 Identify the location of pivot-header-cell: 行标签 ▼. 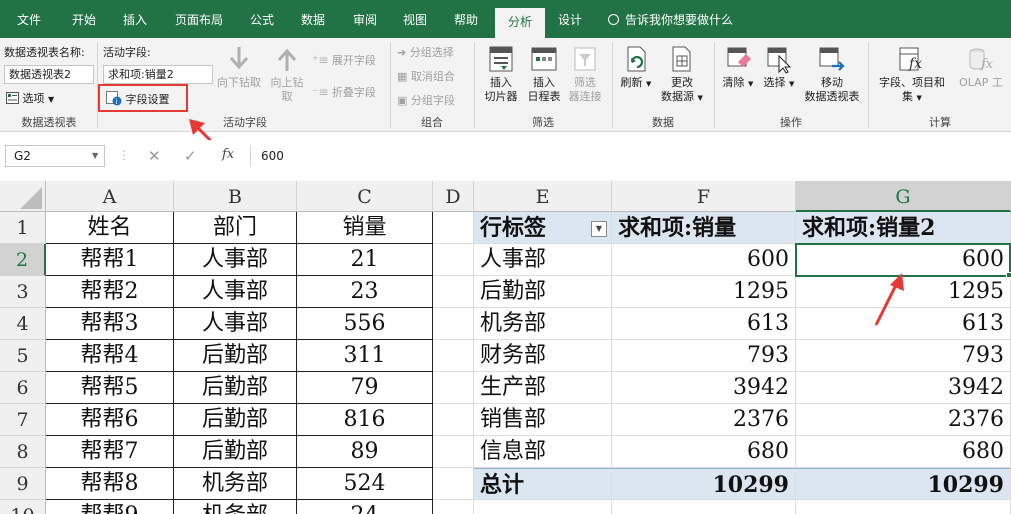
(543, 228).